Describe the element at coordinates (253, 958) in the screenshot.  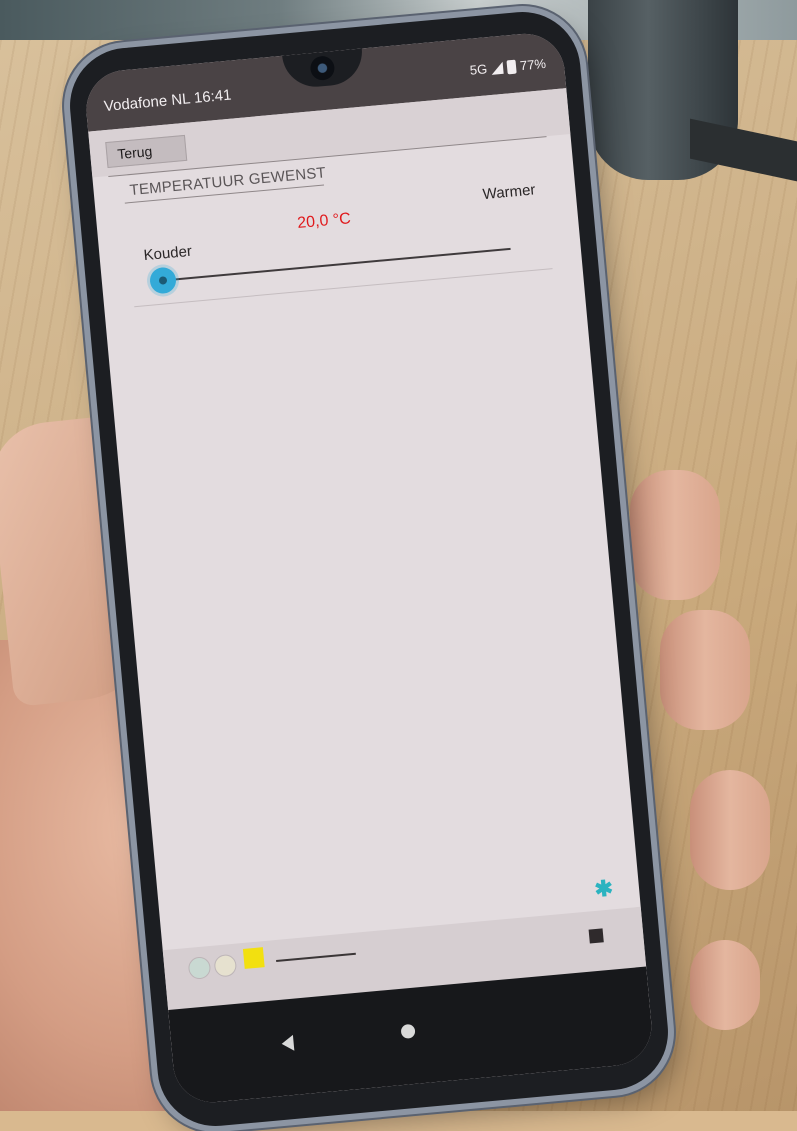
I see `status-indicator-yellow` at that location.